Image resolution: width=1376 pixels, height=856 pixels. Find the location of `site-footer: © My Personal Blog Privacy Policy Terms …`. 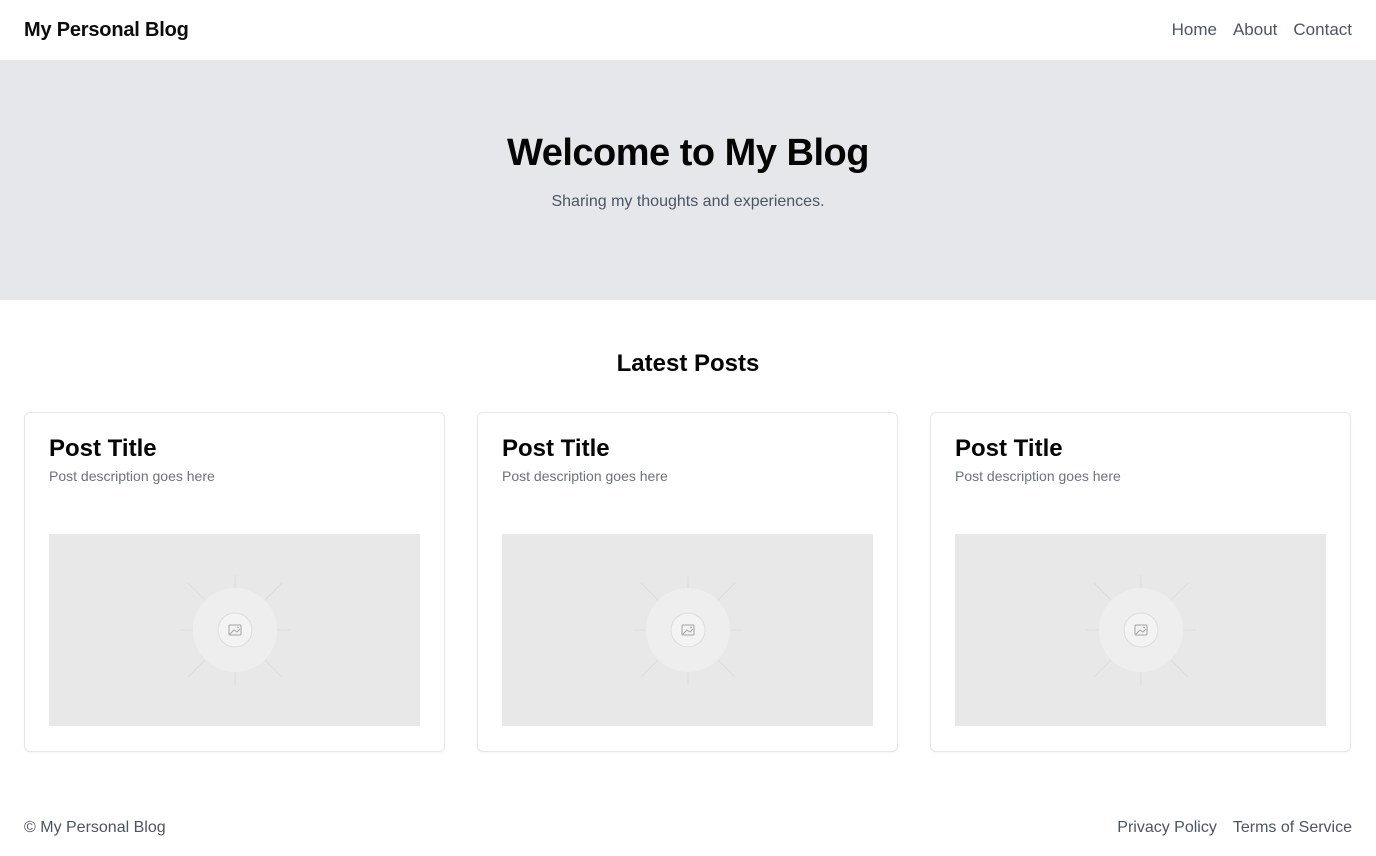

site-footer: © My Personal Blog Privacy Policy Terms … is located at coordinates (688, 828).